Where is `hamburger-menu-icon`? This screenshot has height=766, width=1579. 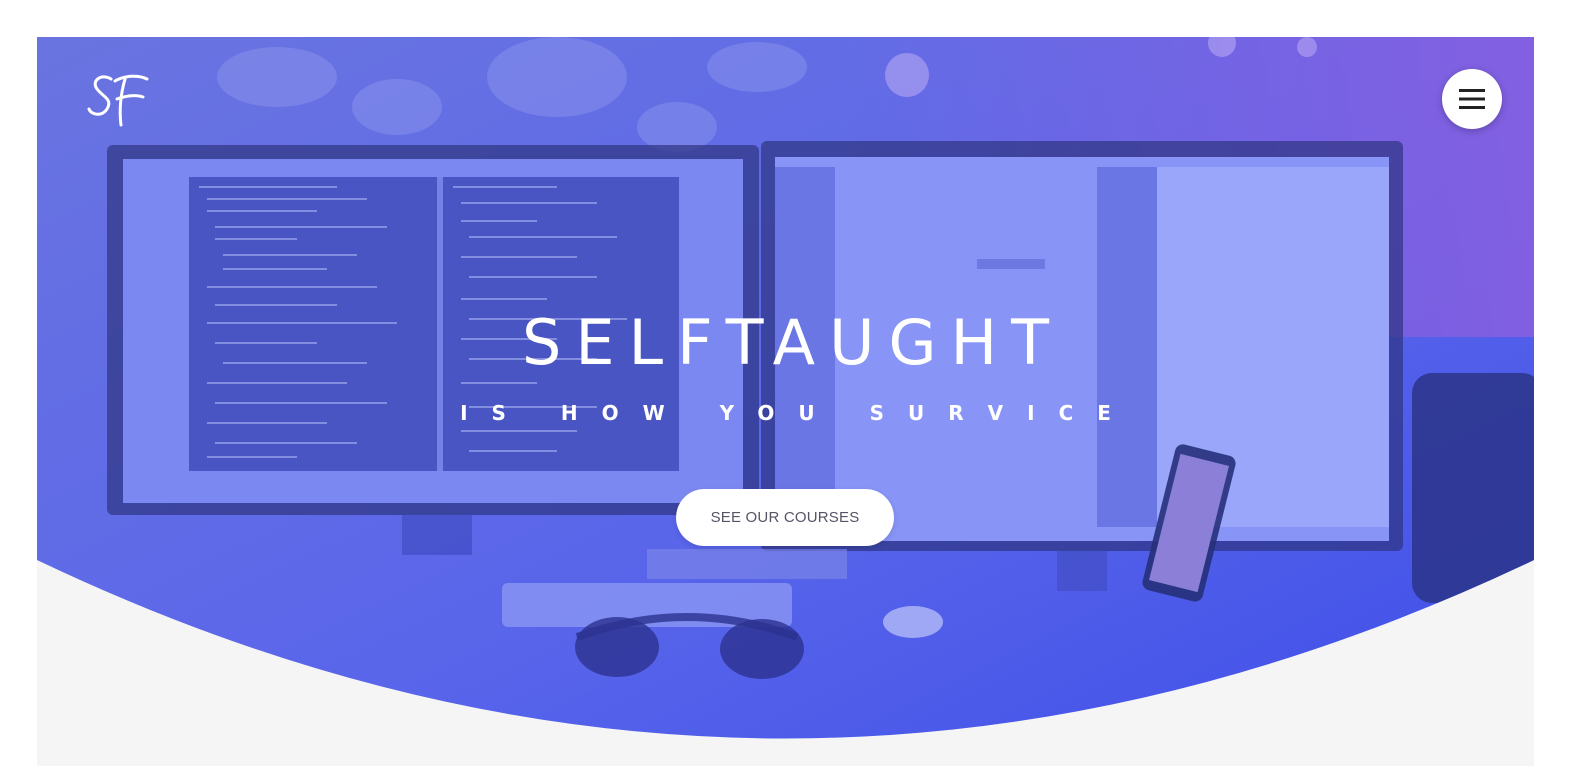
hamburger-menu-icon is located at coordinates (1472, 99).